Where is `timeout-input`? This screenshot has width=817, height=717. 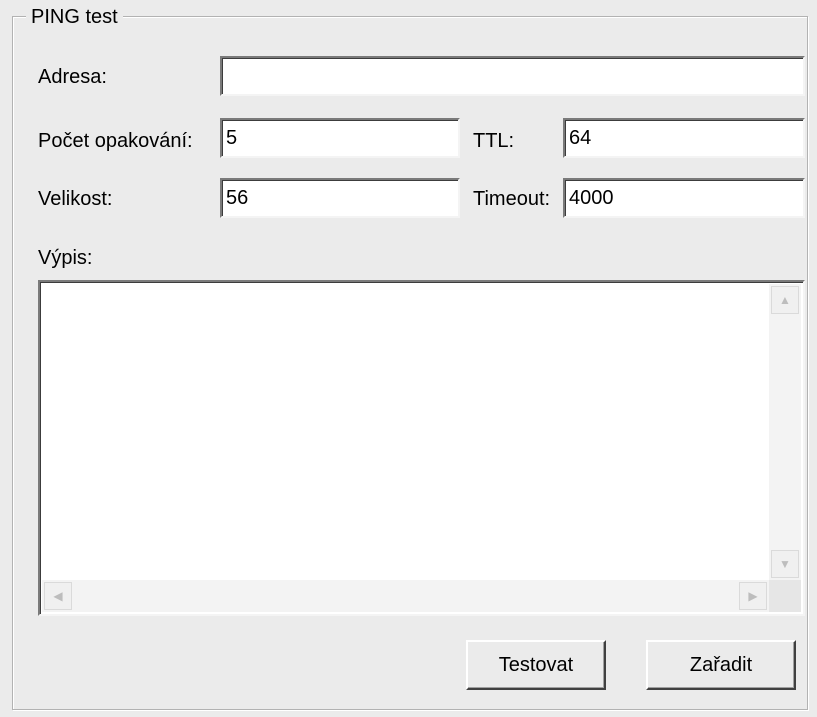 timeout-input is located at coordinates (684, 198).